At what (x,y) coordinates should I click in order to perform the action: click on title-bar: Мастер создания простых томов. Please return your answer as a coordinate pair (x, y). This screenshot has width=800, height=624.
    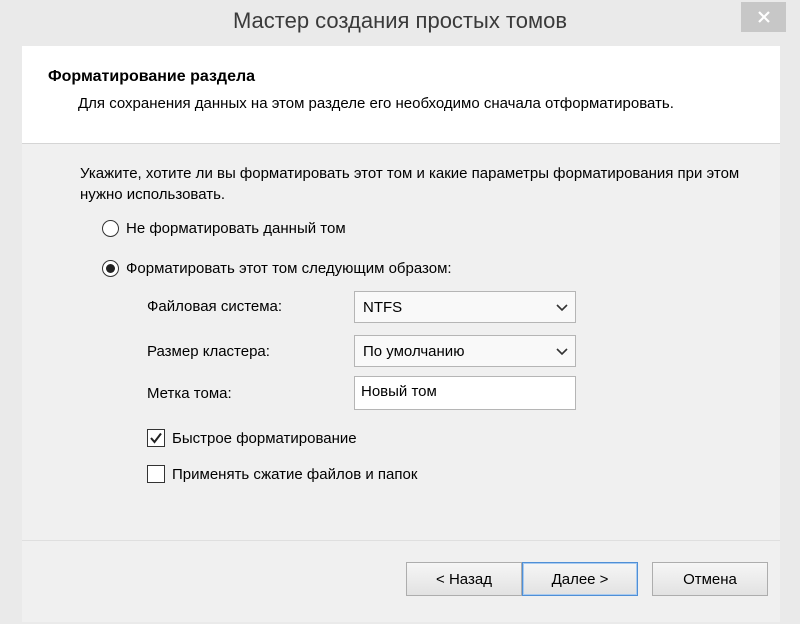
    Looking at the image, I should click on (400, 23).